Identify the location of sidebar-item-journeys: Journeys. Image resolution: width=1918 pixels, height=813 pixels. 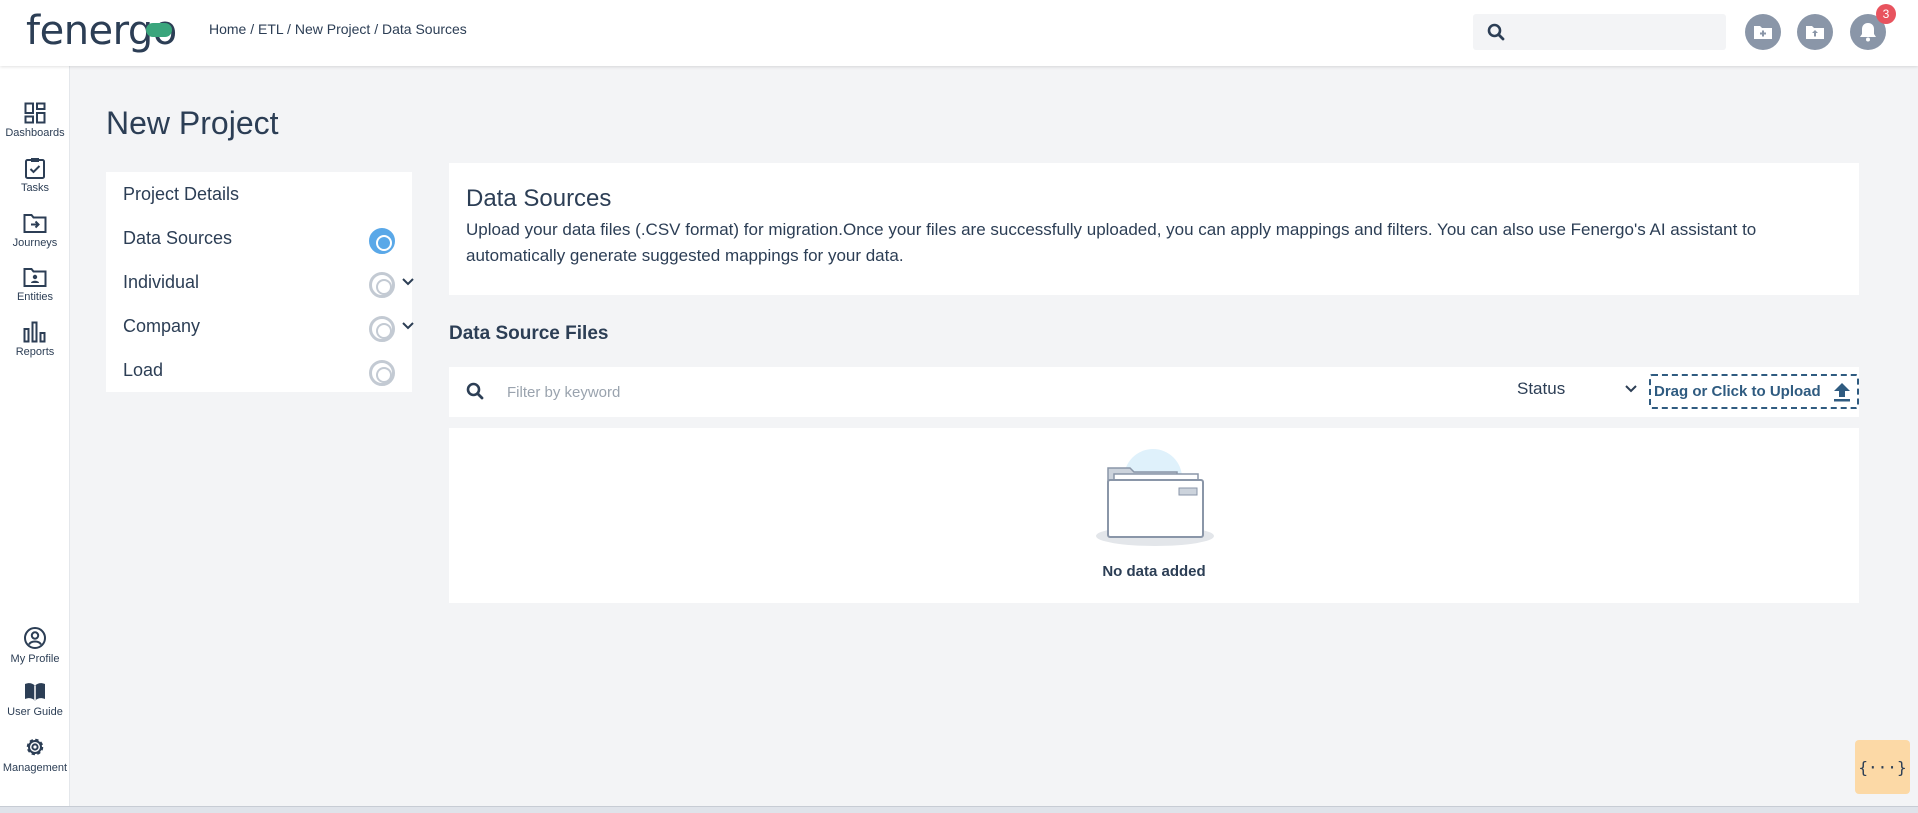
(35, 237).